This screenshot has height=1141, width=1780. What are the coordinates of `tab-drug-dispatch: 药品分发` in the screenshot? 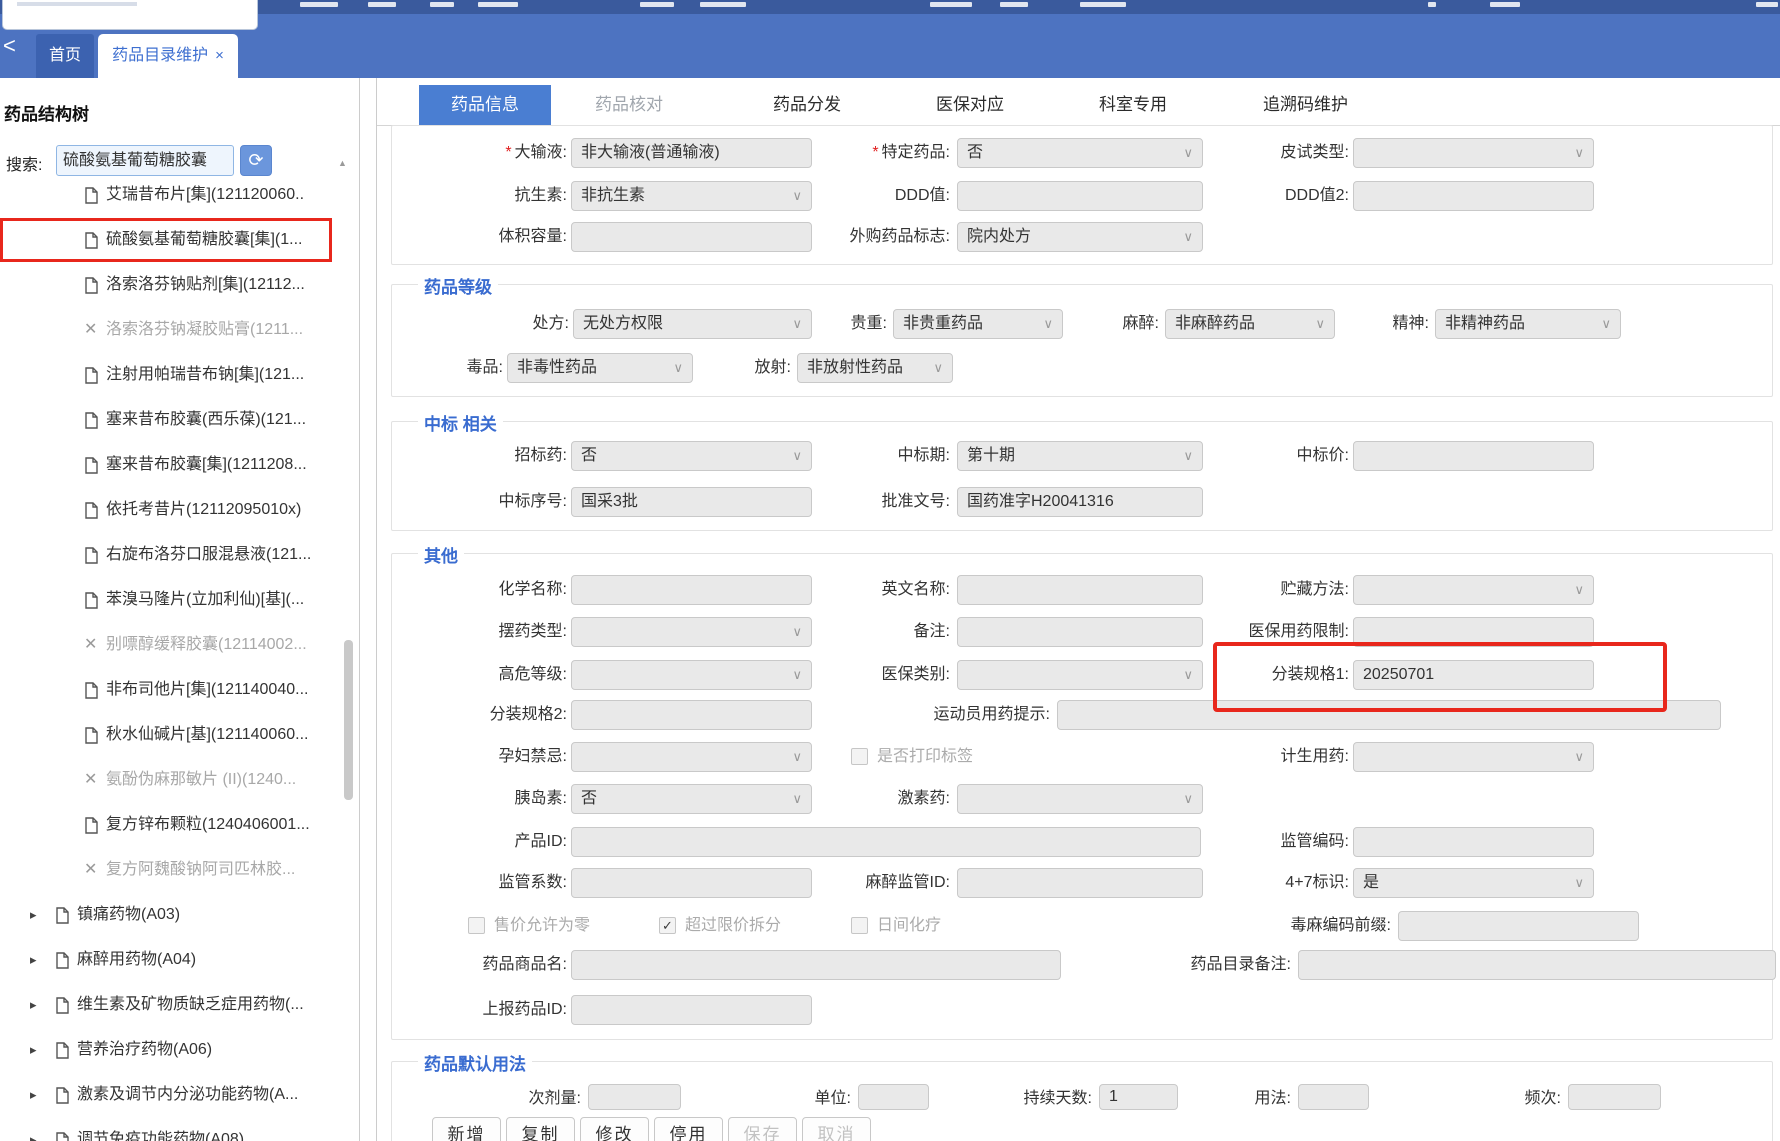 It's located at (807, 105).